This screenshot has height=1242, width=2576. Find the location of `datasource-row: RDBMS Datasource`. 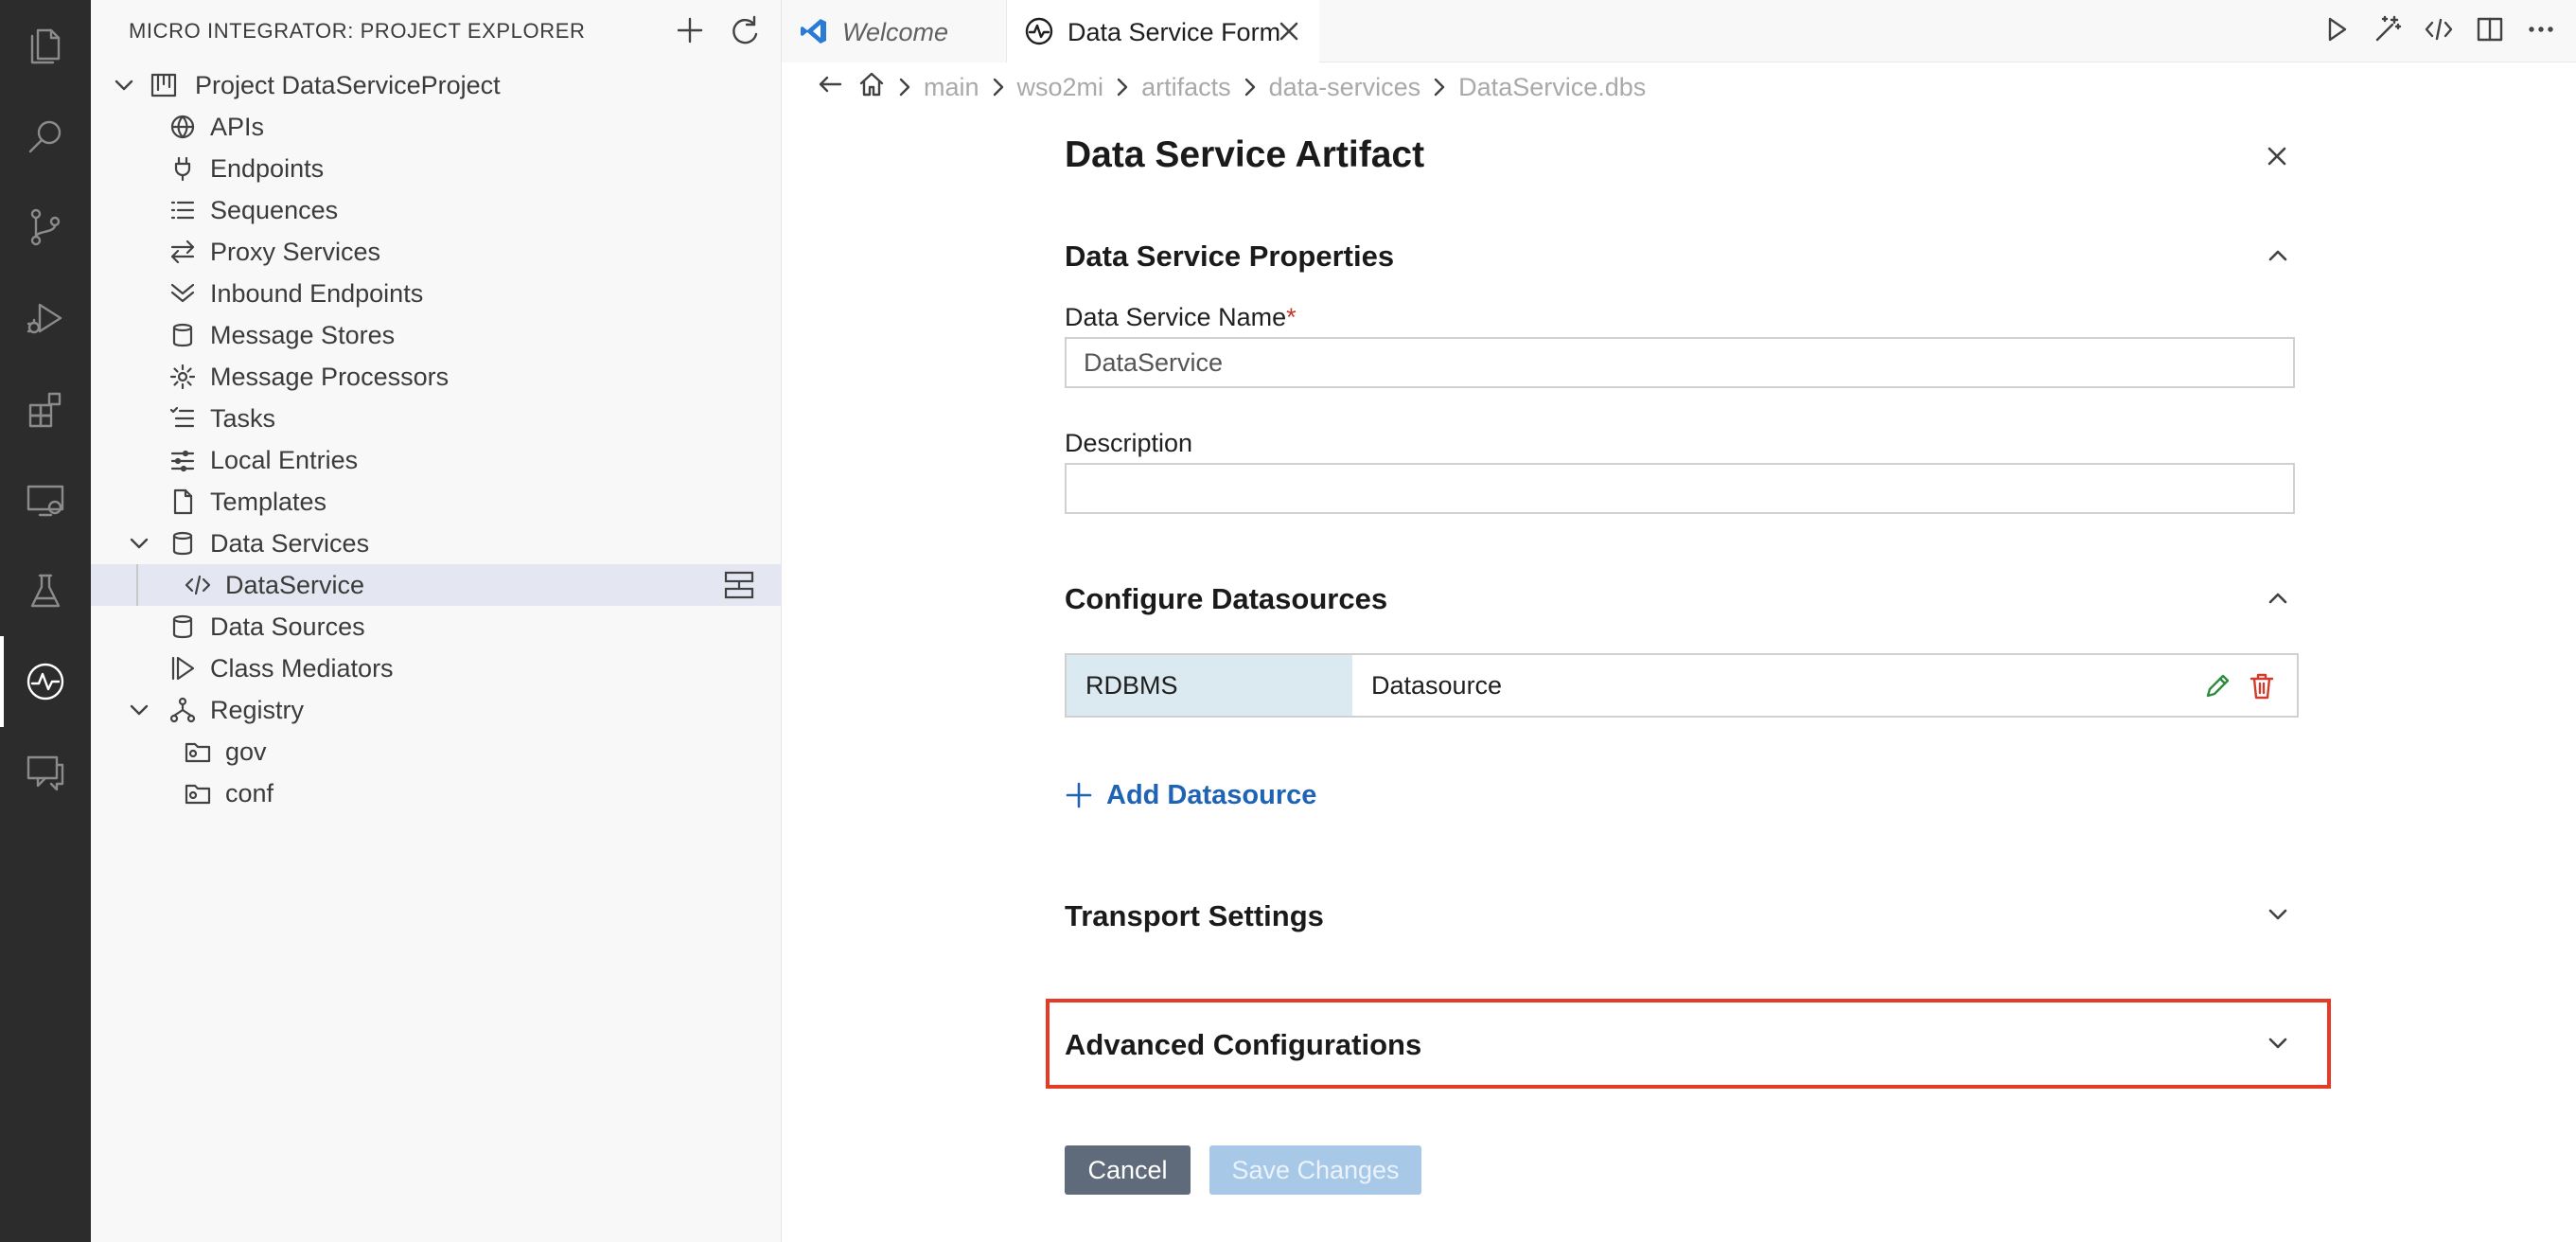

datasource-row: RDBMS Datasource is located at coordinates (1682, 686).